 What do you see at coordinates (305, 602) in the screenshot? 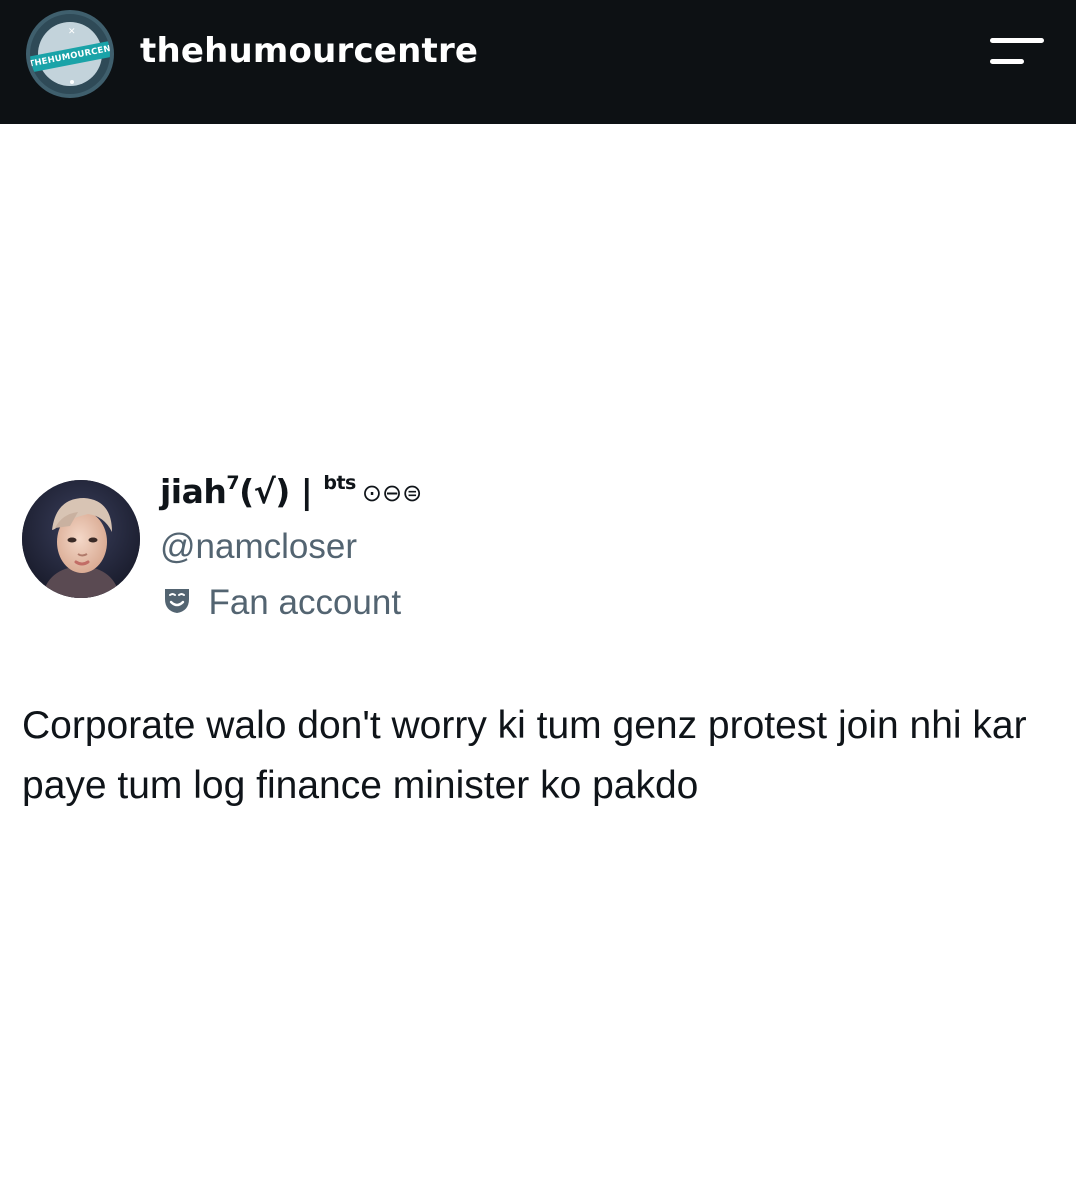
I see `fan-account-label: Fan account` at bounding box center [305, 602].